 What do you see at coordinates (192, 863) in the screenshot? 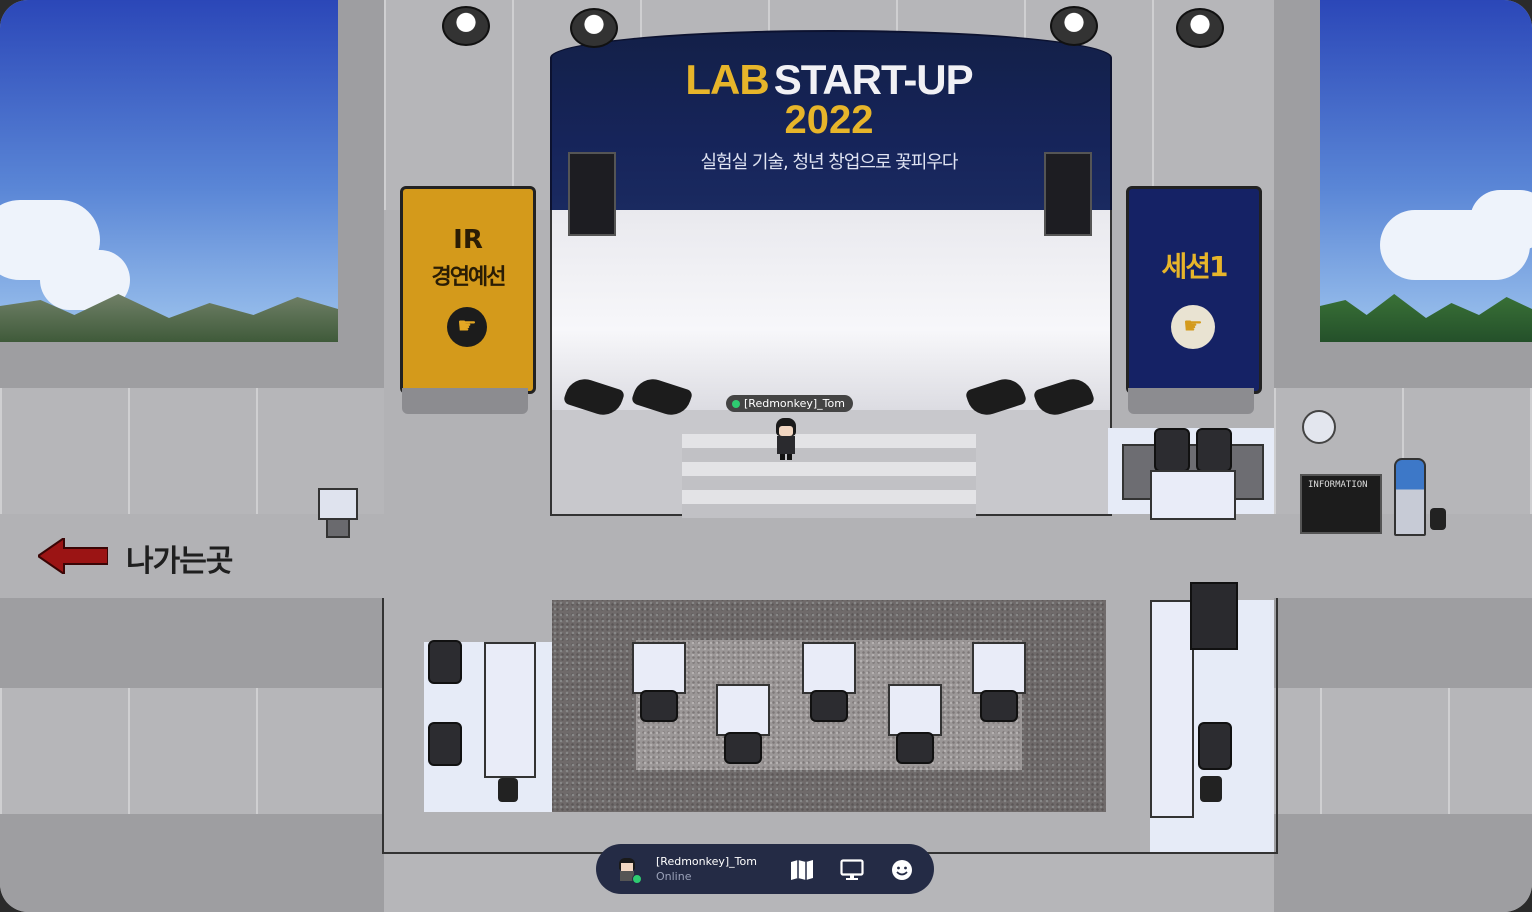
I see `left-bottom-wall` at bounding box center [192, 863].